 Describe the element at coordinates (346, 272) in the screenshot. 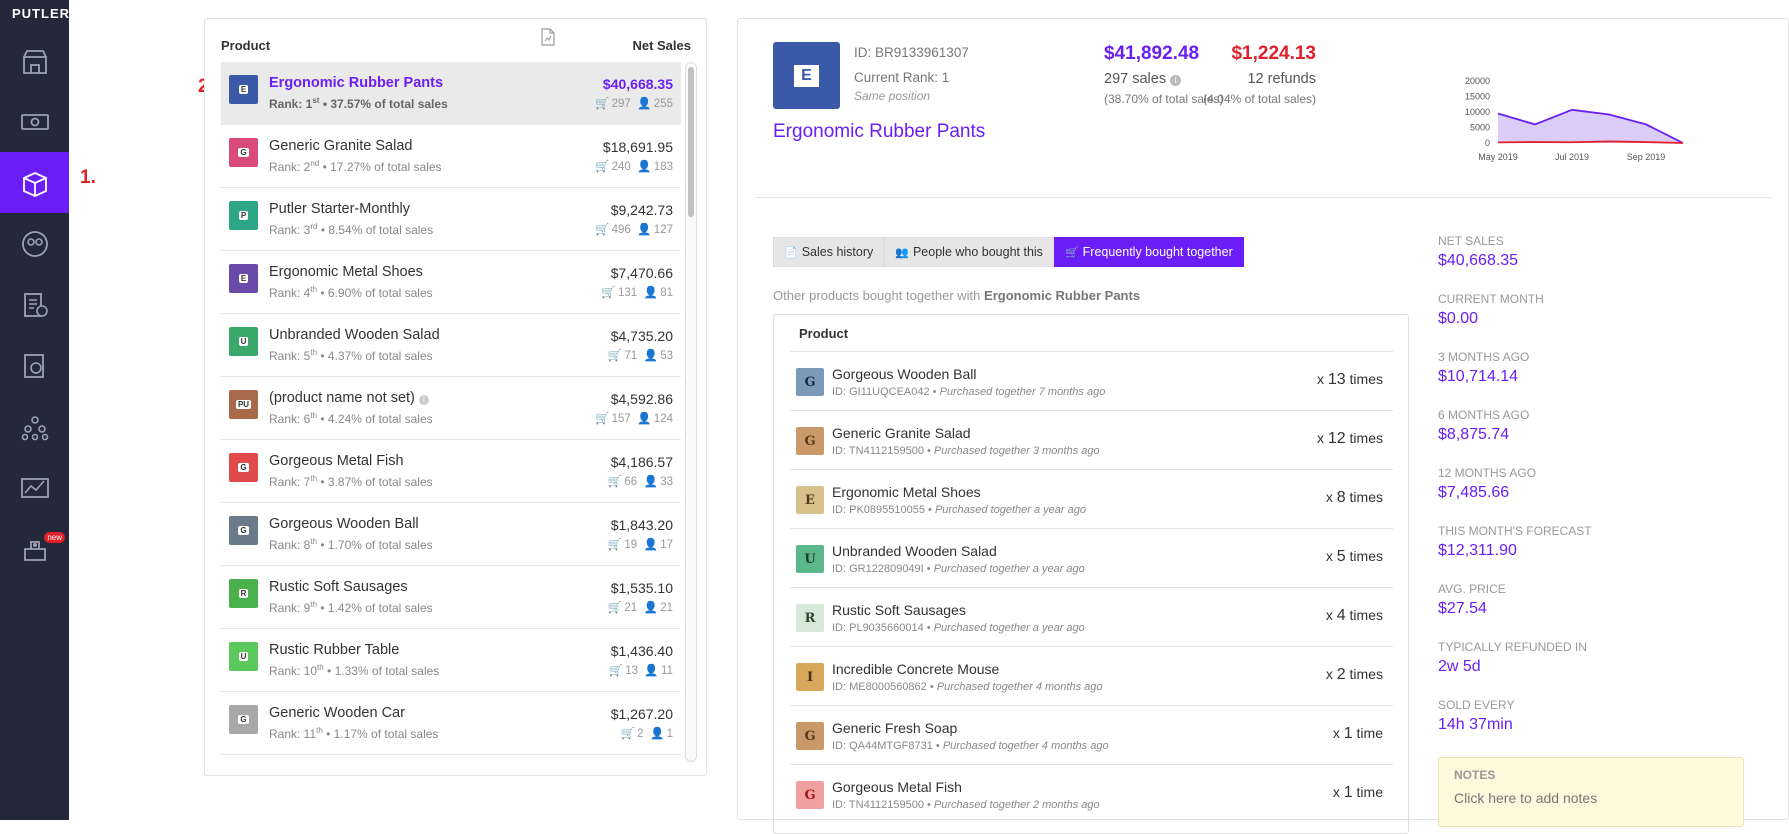

I see `product-name: Ergonomic Metal Shoes` at that location.